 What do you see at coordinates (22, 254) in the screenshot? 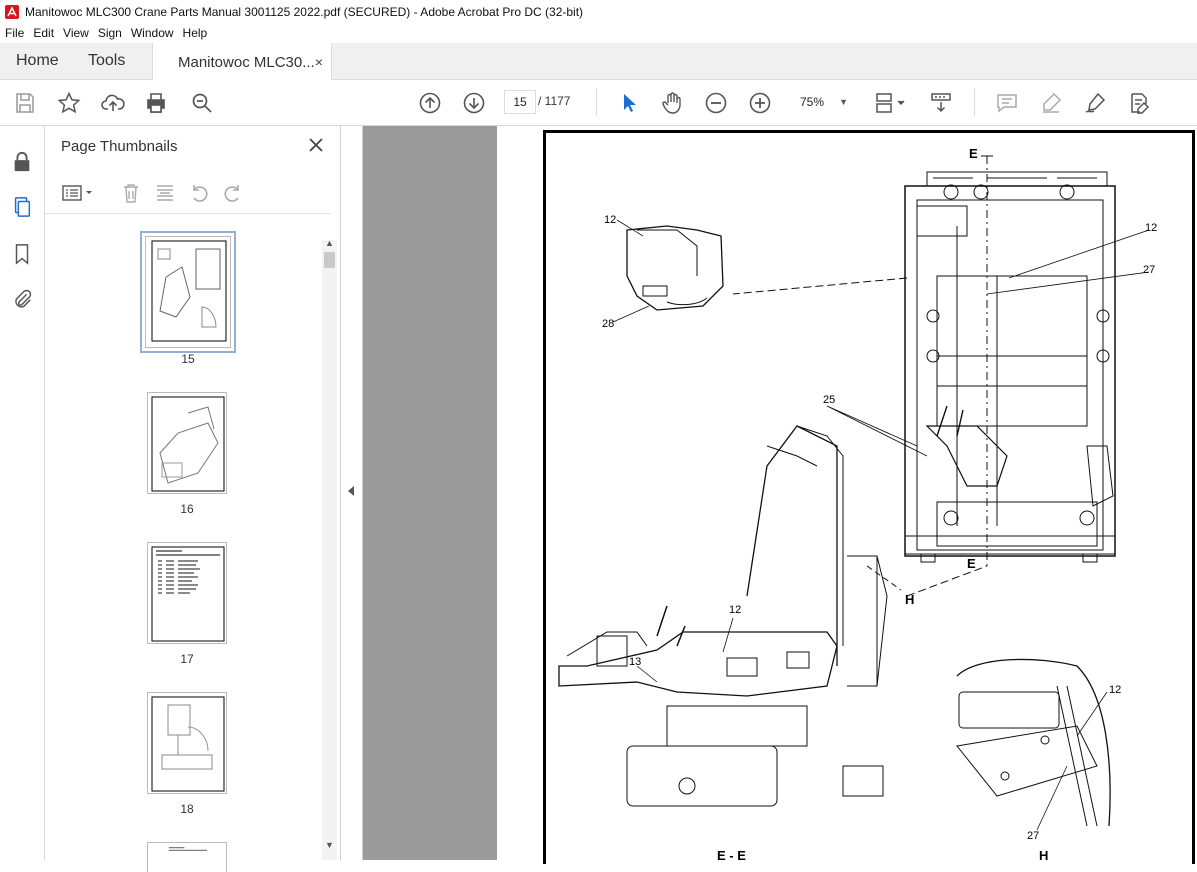
I see `bookmark-icon` at bounding box center [22, 254].